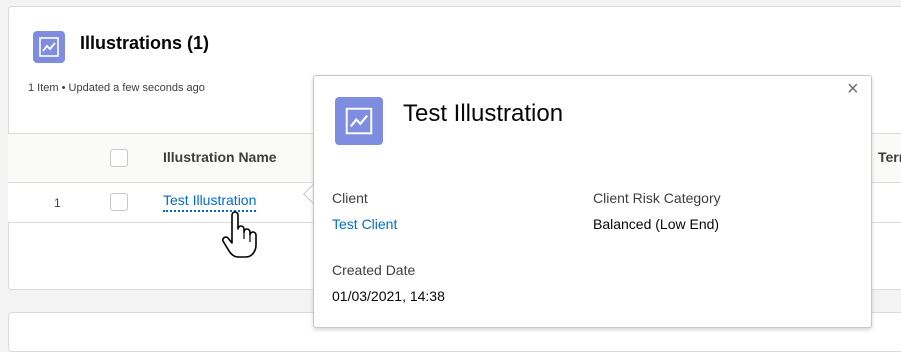 The image size is (901, 352). I want to click on column-header-term: Term, so click(889, 157).